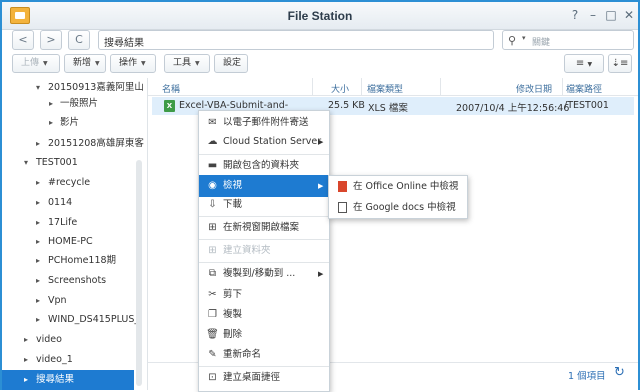 The width and height of the screenshot is (640, 392). I want to click on menu-item-download: ⇩ 下載, so click(264, 205).